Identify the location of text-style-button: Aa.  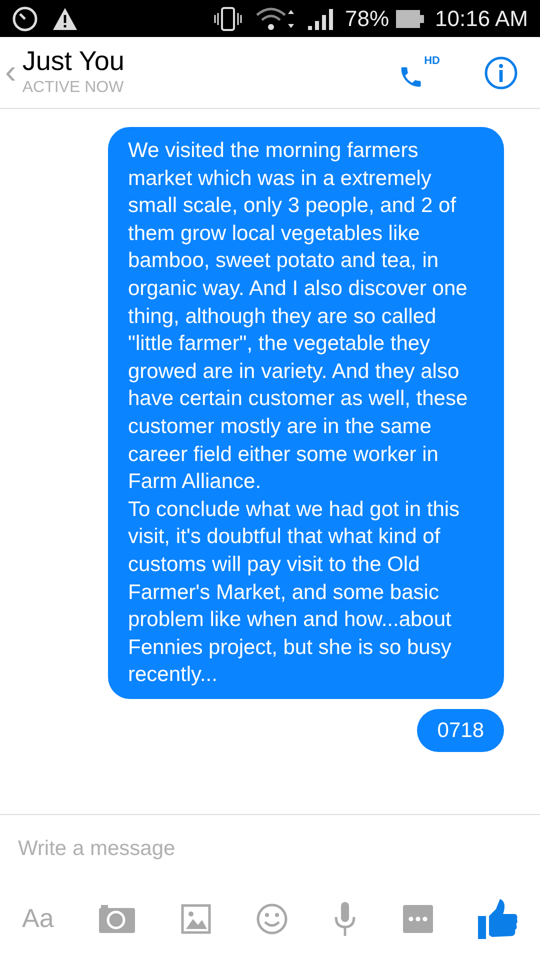
(38, 918).